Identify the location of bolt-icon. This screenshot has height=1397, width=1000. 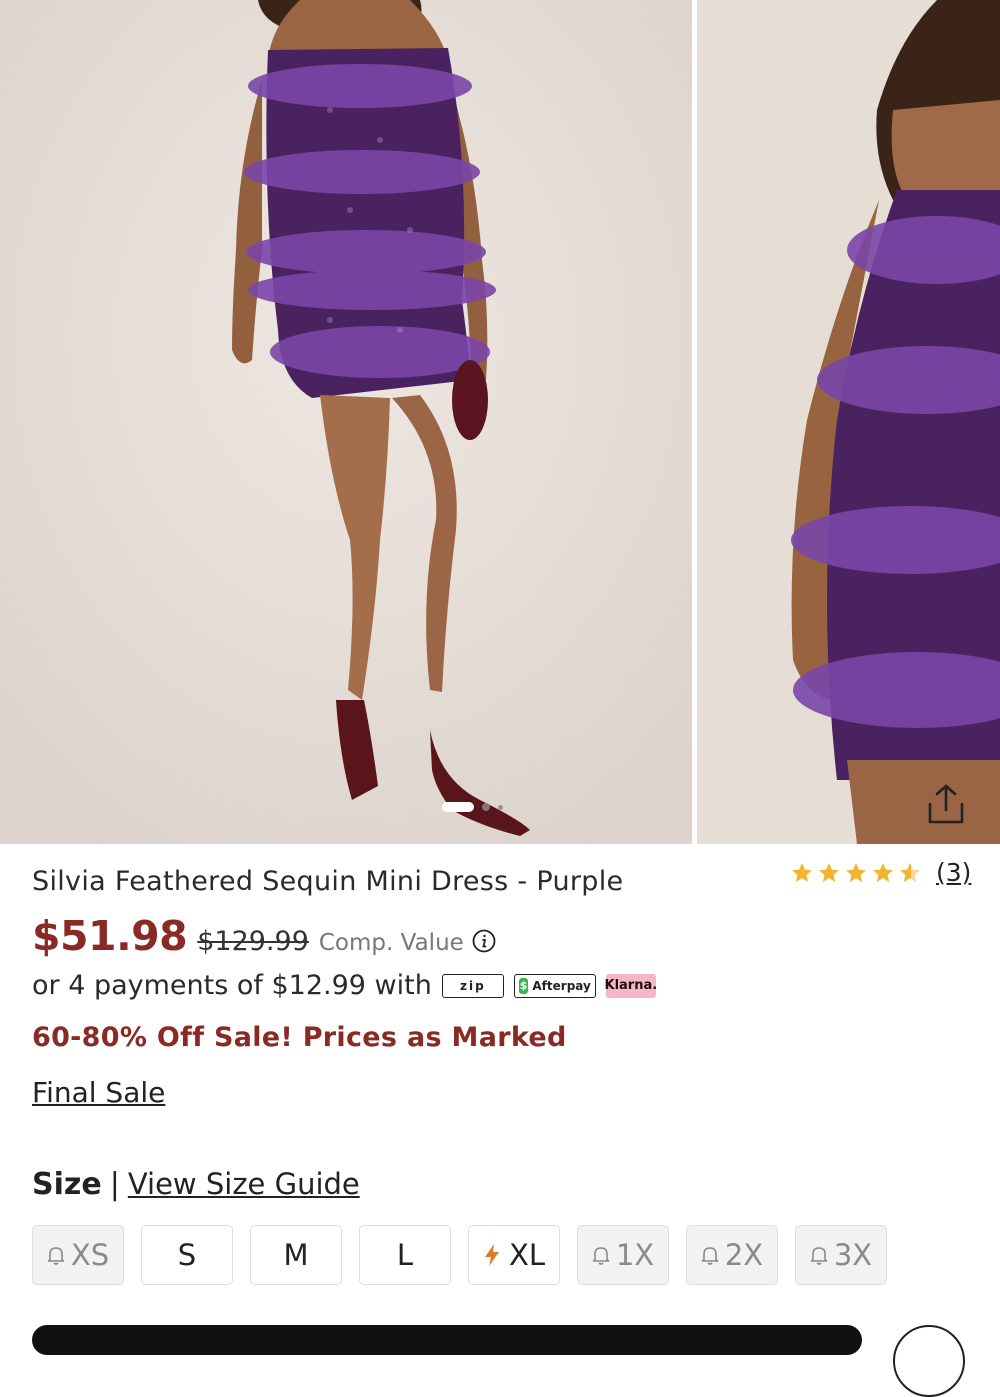
(491, 1255).